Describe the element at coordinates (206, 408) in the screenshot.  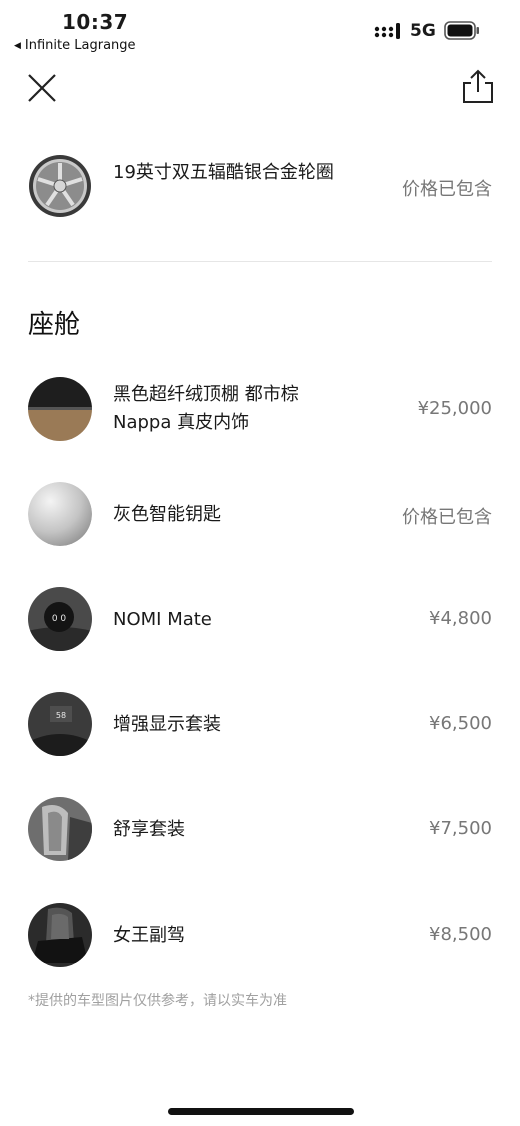
I see `cabin-item-label: 黑色超纤绒顶棚 都市棕 Nappa 真皮内饰` at that location.